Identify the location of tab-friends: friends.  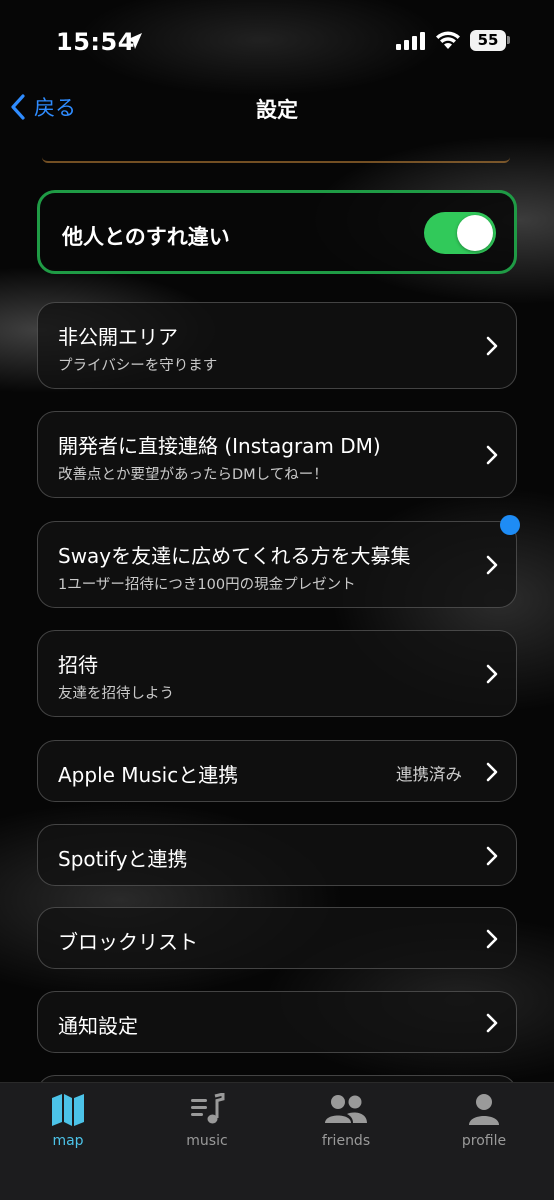
(346, 1121).